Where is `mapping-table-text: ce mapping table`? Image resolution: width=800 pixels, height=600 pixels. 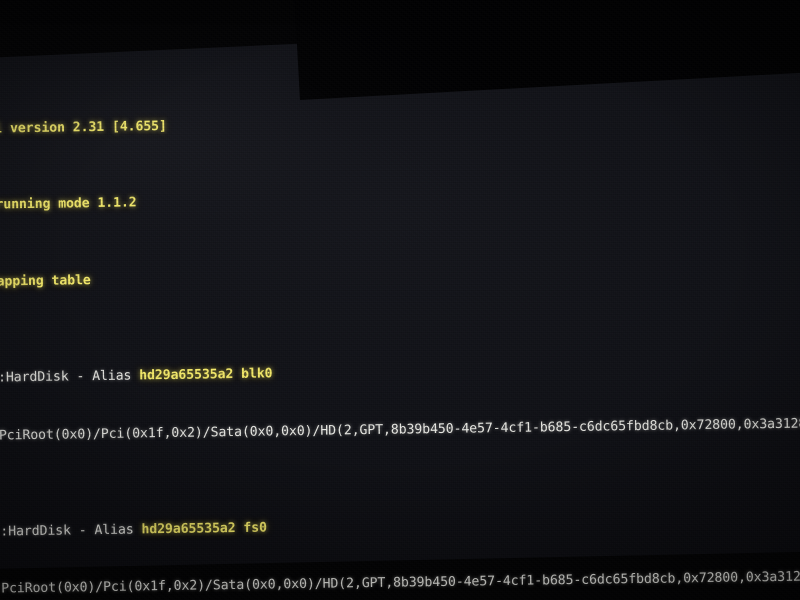 mapping-table-text: ce mapping table is located at coordinates (45, 281).